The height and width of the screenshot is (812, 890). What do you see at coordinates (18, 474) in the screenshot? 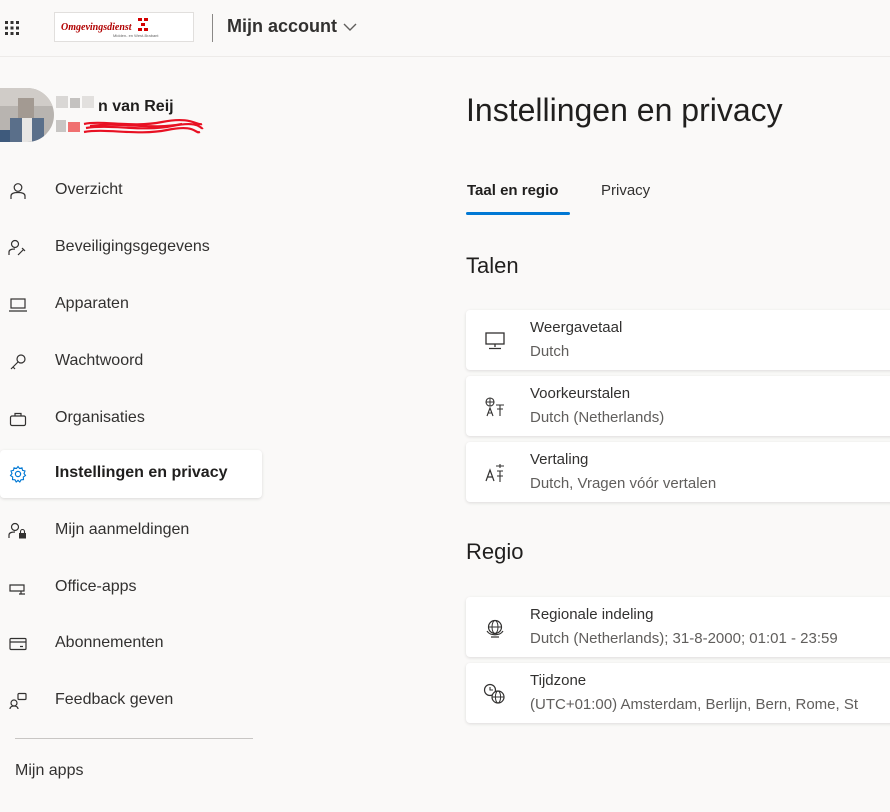
I see `gear-icon` at bounding box center [18, 474].